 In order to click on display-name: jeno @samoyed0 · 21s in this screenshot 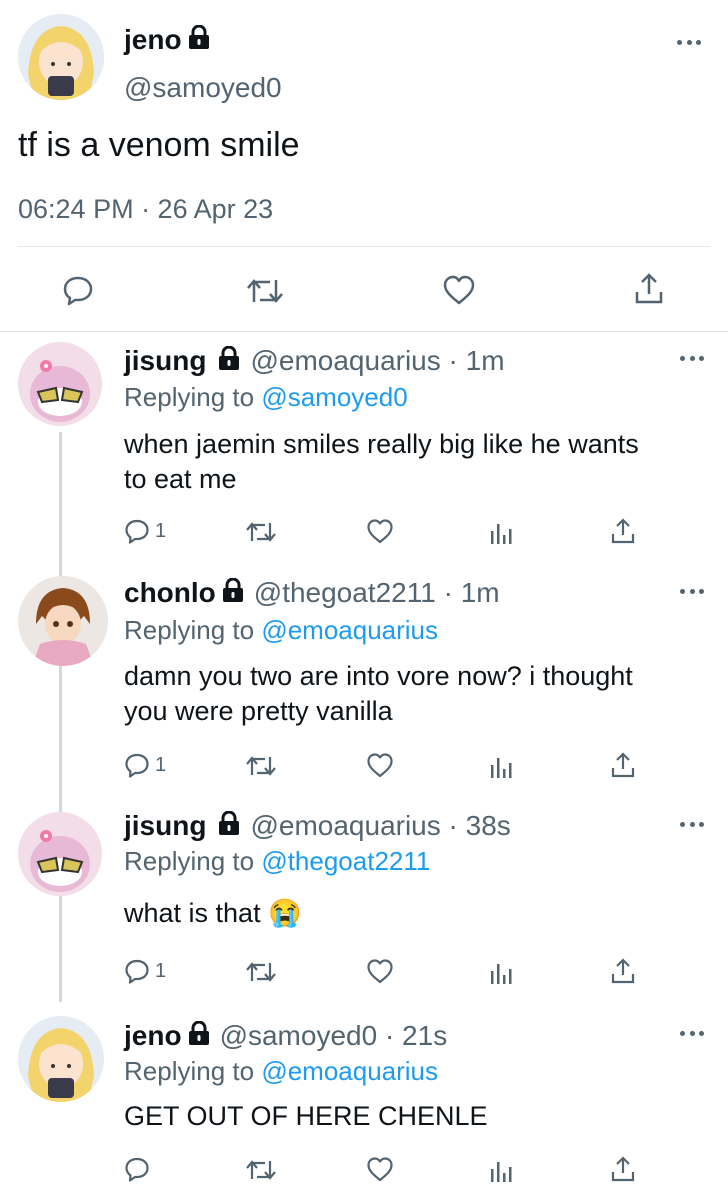, I will do `click(285, 1036)`.